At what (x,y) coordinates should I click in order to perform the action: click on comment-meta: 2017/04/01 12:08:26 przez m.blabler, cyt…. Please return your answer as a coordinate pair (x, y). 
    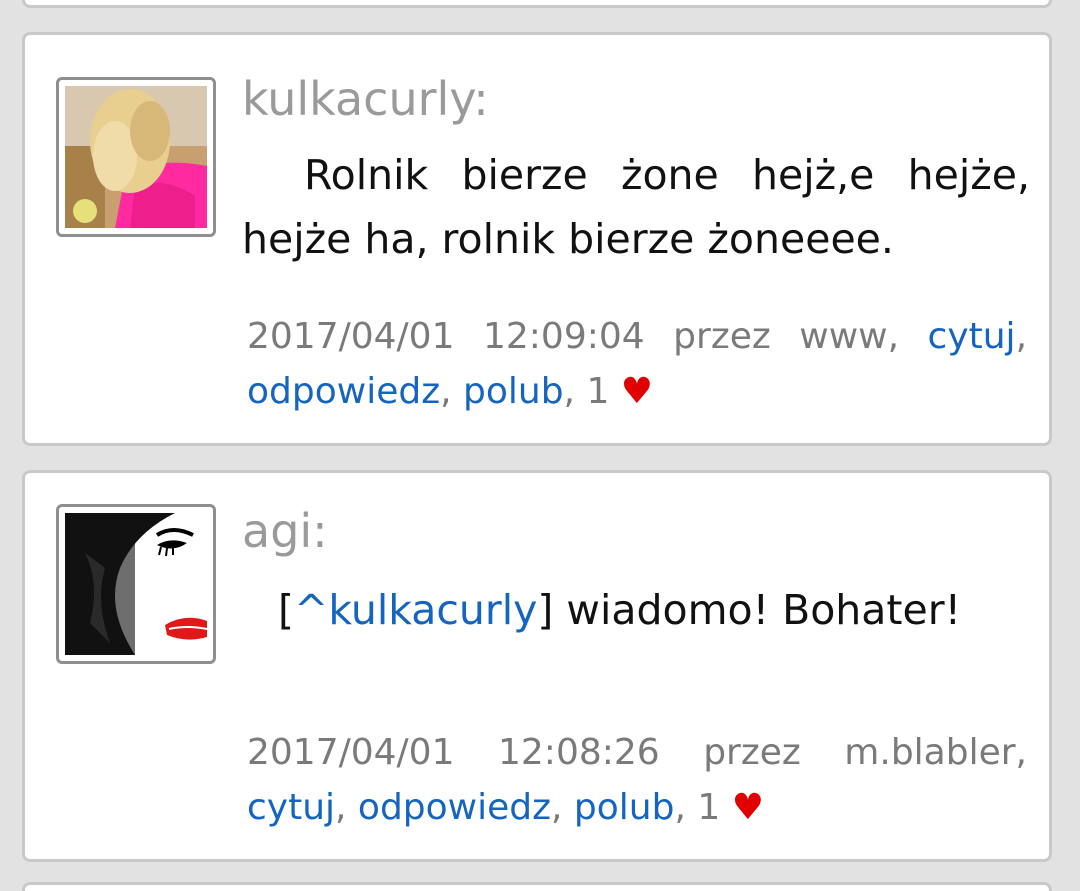
    Looking at the image, I should click on (637, 780).